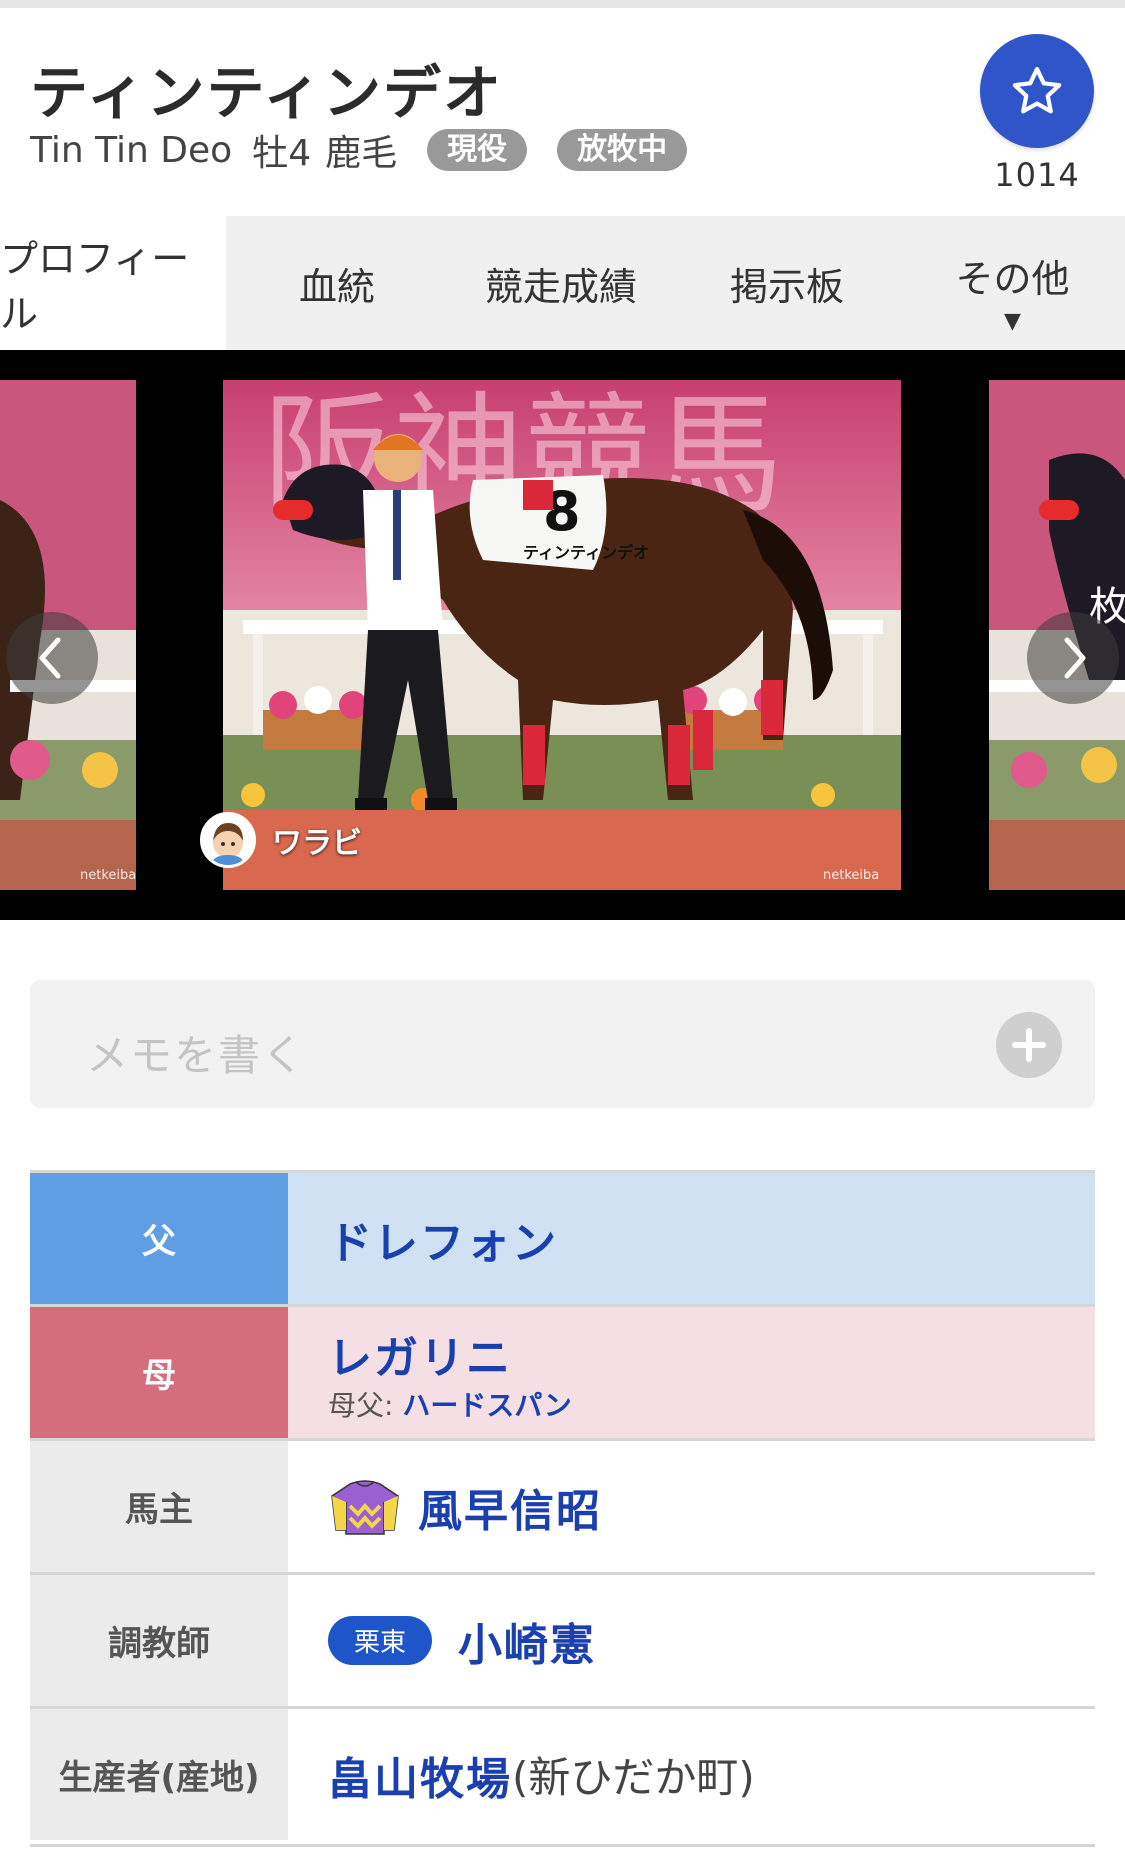 The image size is (1125, 1860). What do you see at coordinates (337, 283) in the screenshot?
I see `tab-pedigree: 血統` at bounding box center [337, 283].